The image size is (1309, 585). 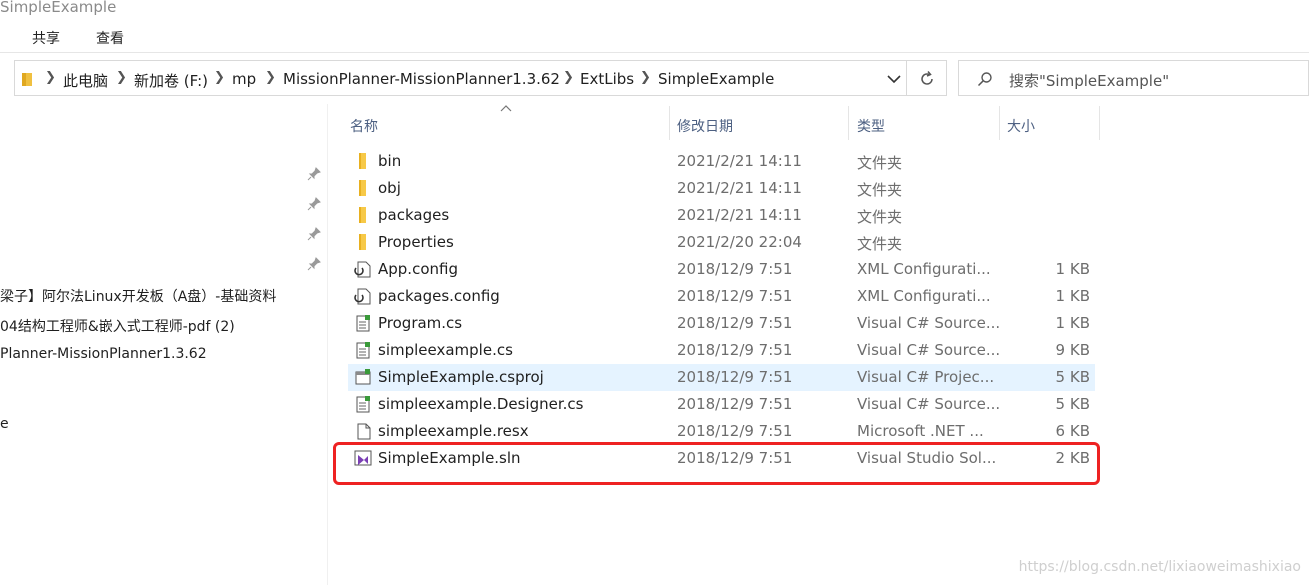 I want to click on search-box: 搜索"SimpleExample", so click(x=1133, y=78).